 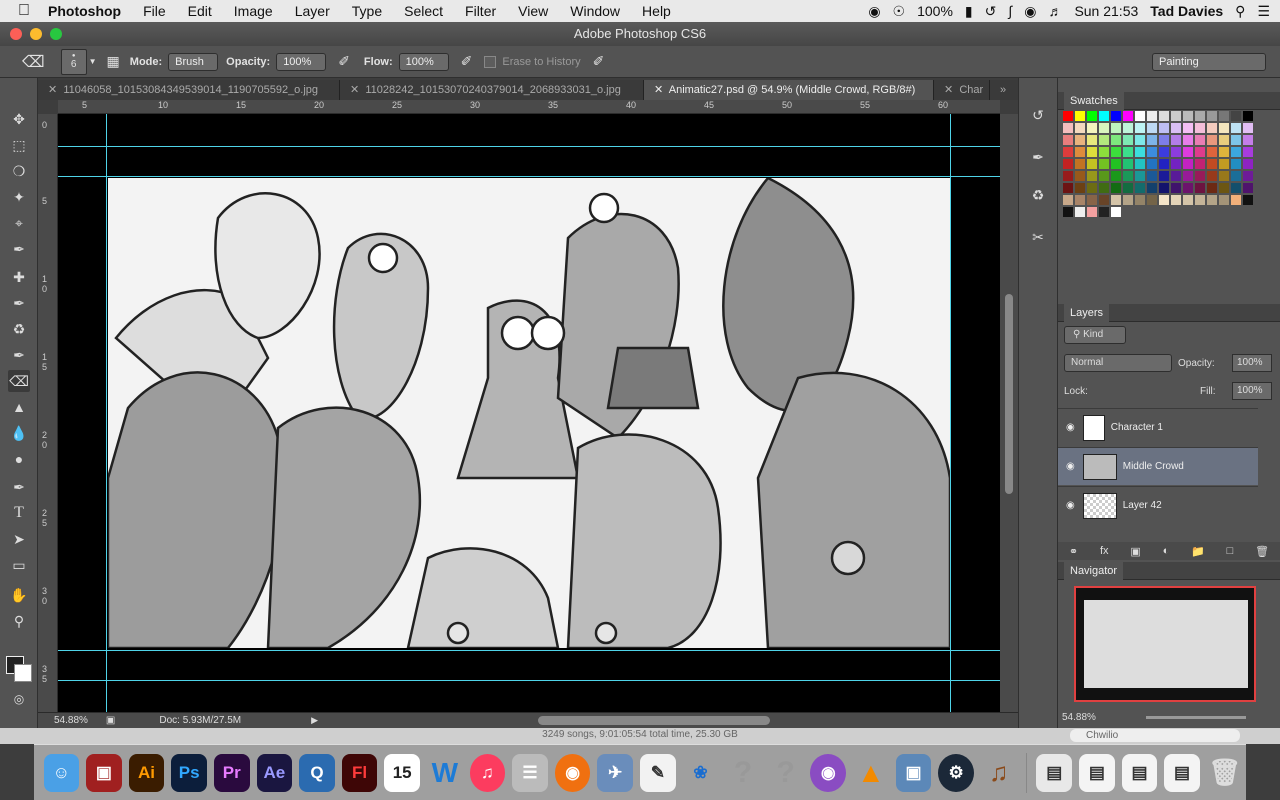 I want to click on move-tool-icon: ✥, so click(x=19, y=119).